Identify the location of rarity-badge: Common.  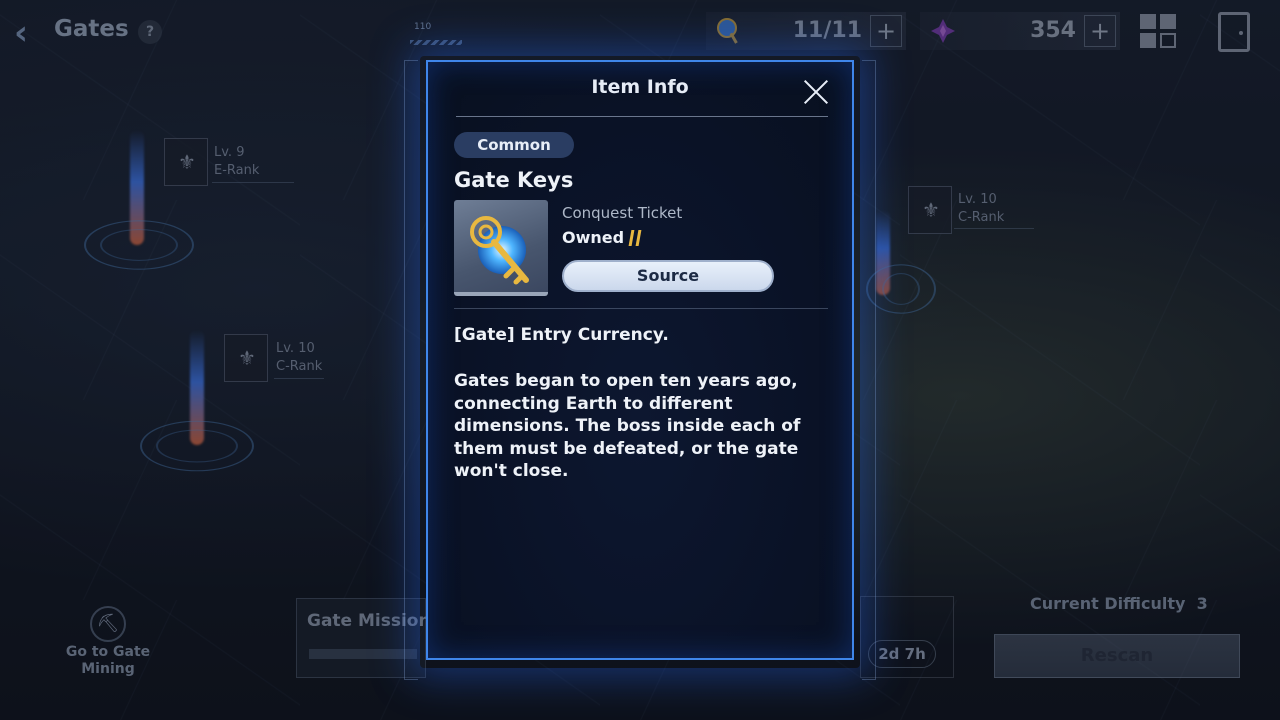
(514, 145).